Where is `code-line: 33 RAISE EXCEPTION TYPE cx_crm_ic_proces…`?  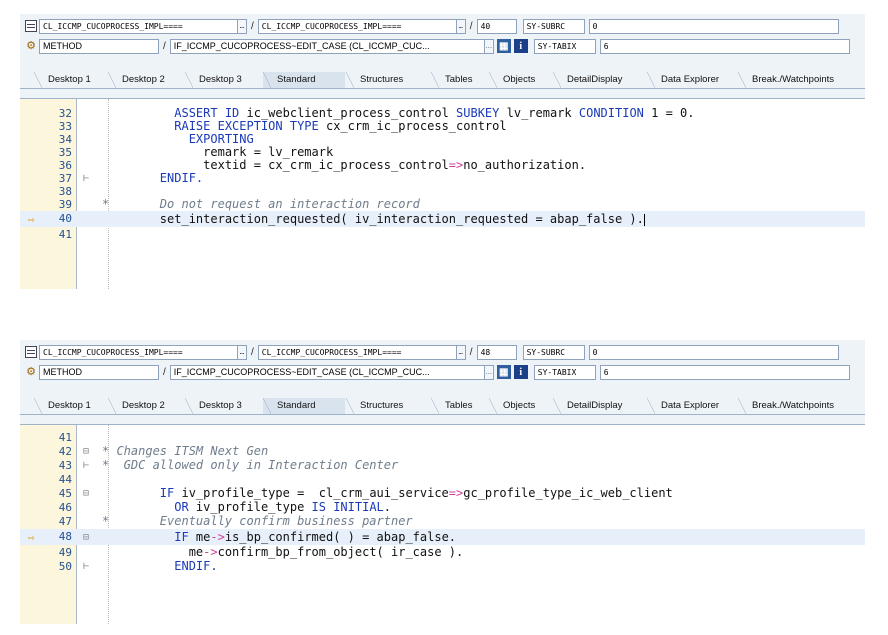
code-line: 33 RAISE EXCEPTION TYPE cx_crm_ic_proces… is located at coordinates (442, 126).